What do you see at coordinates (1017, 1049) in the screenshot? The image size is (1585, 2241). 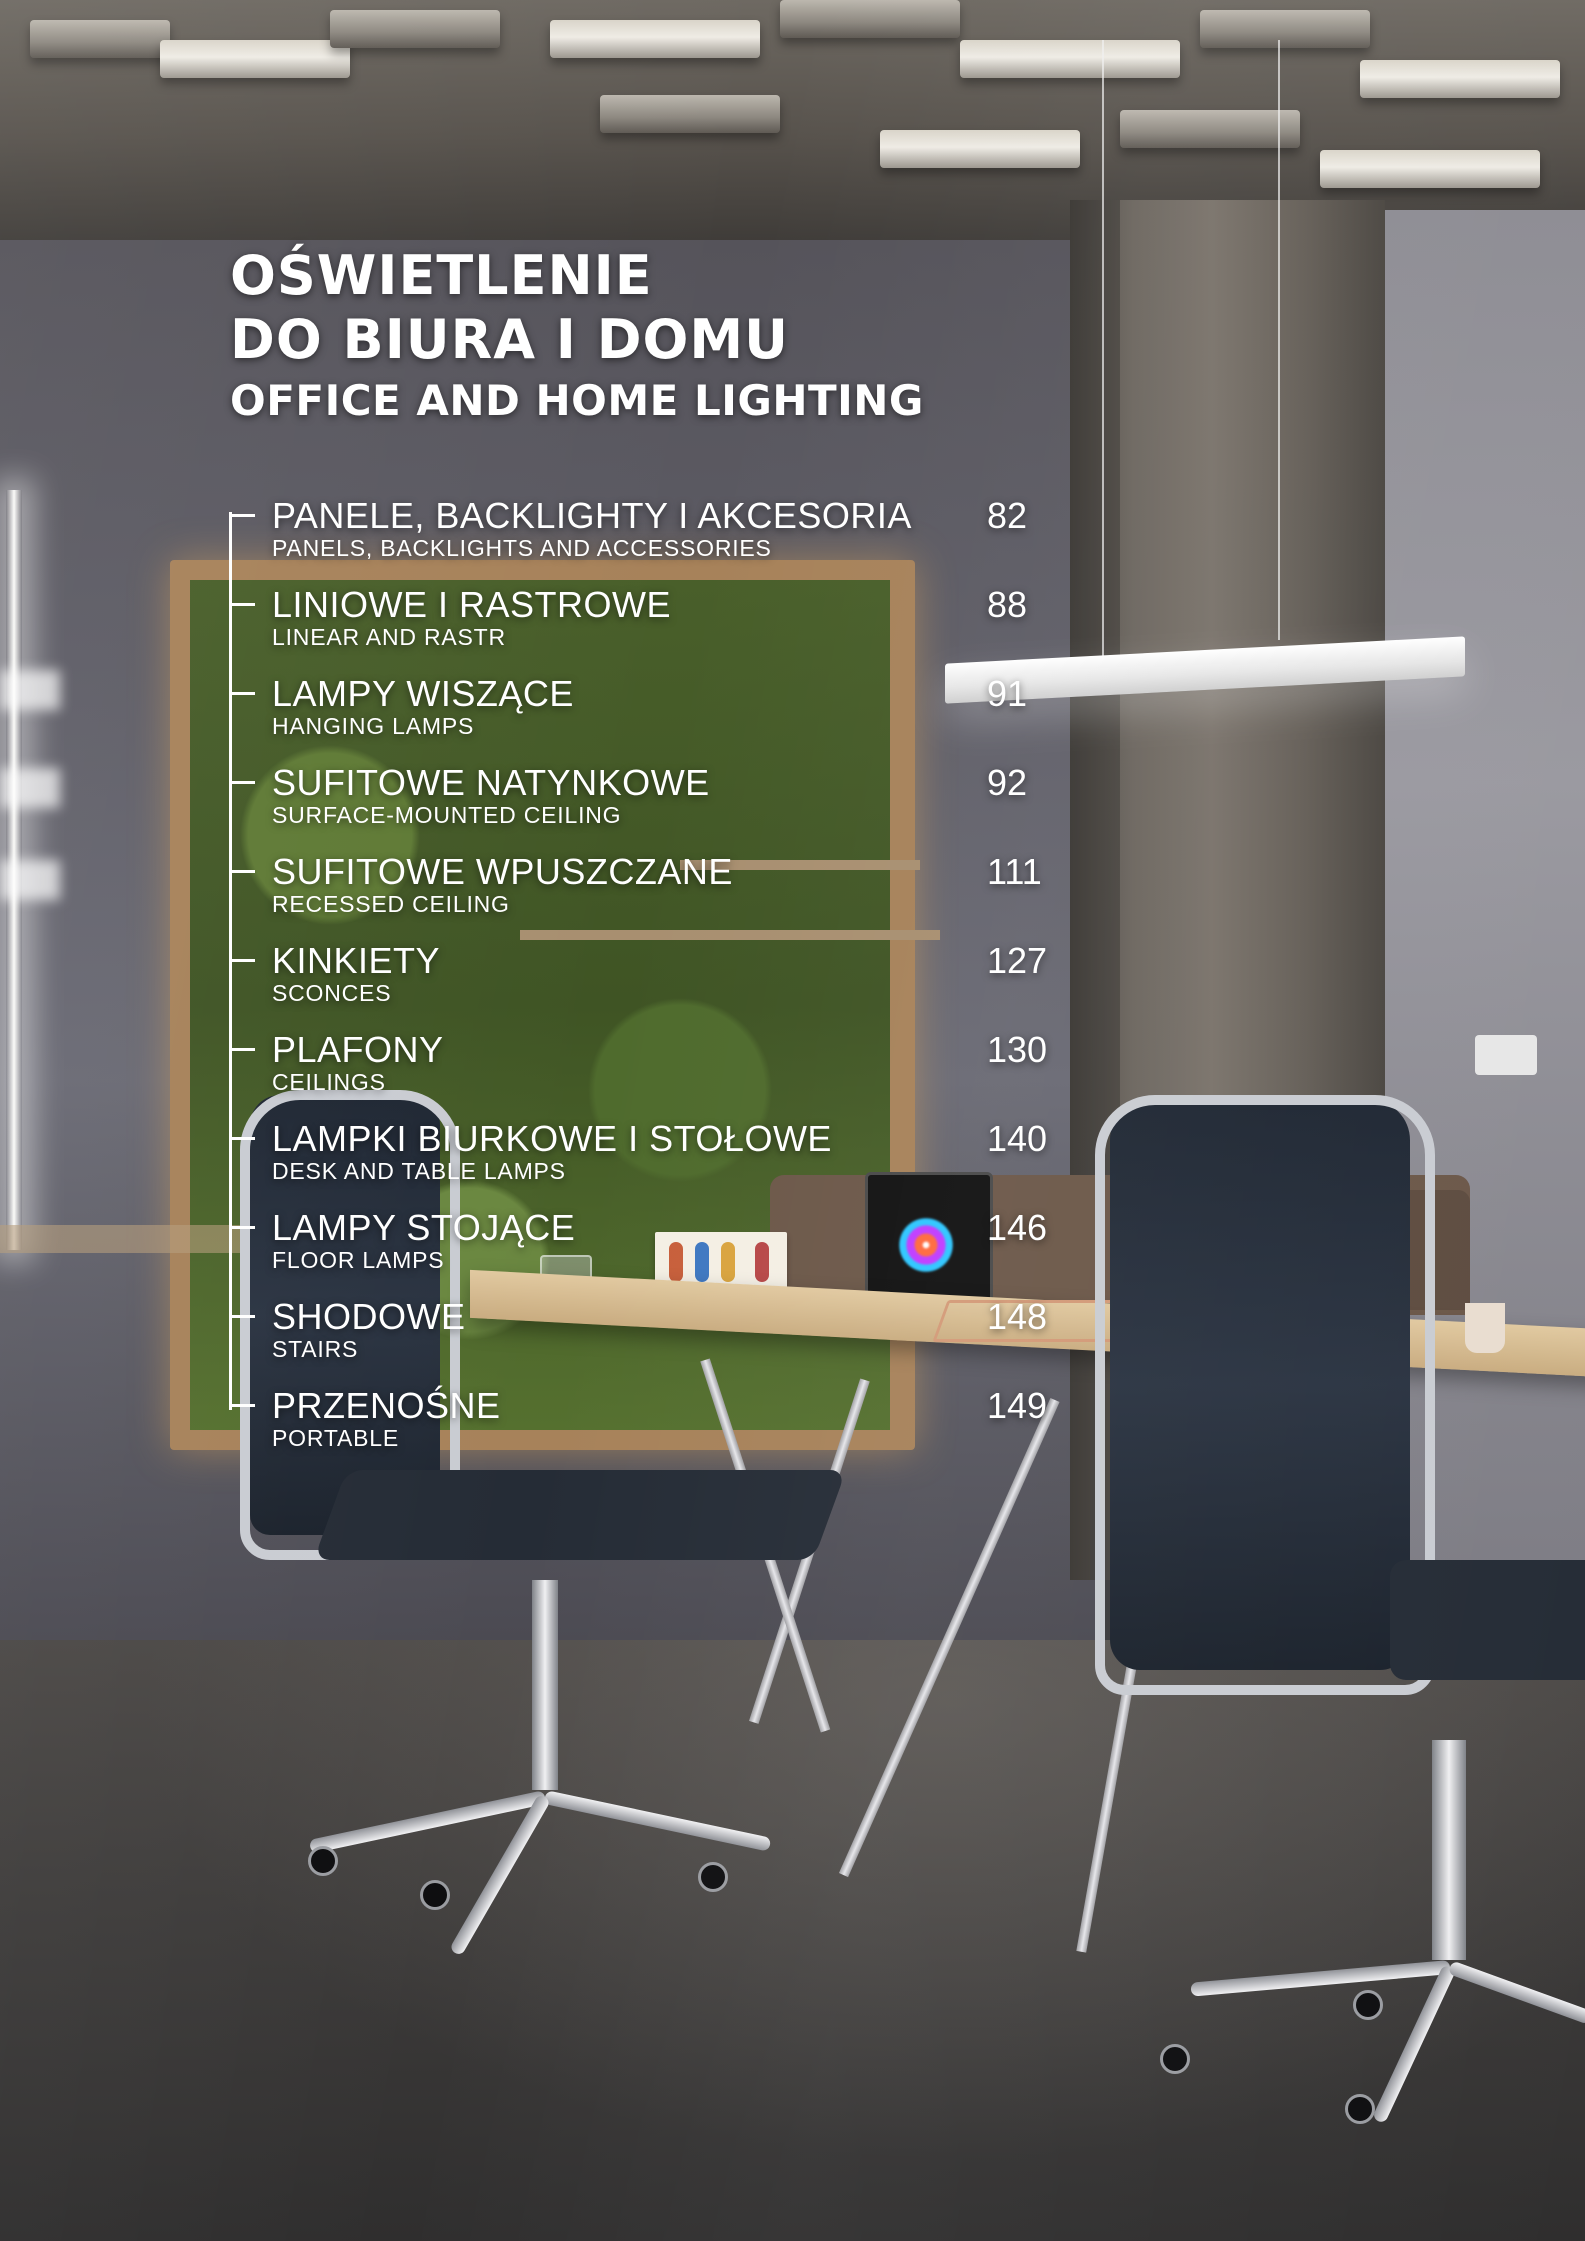 I see `toc-page-number: 130` at bounding box center [1017, 1049].